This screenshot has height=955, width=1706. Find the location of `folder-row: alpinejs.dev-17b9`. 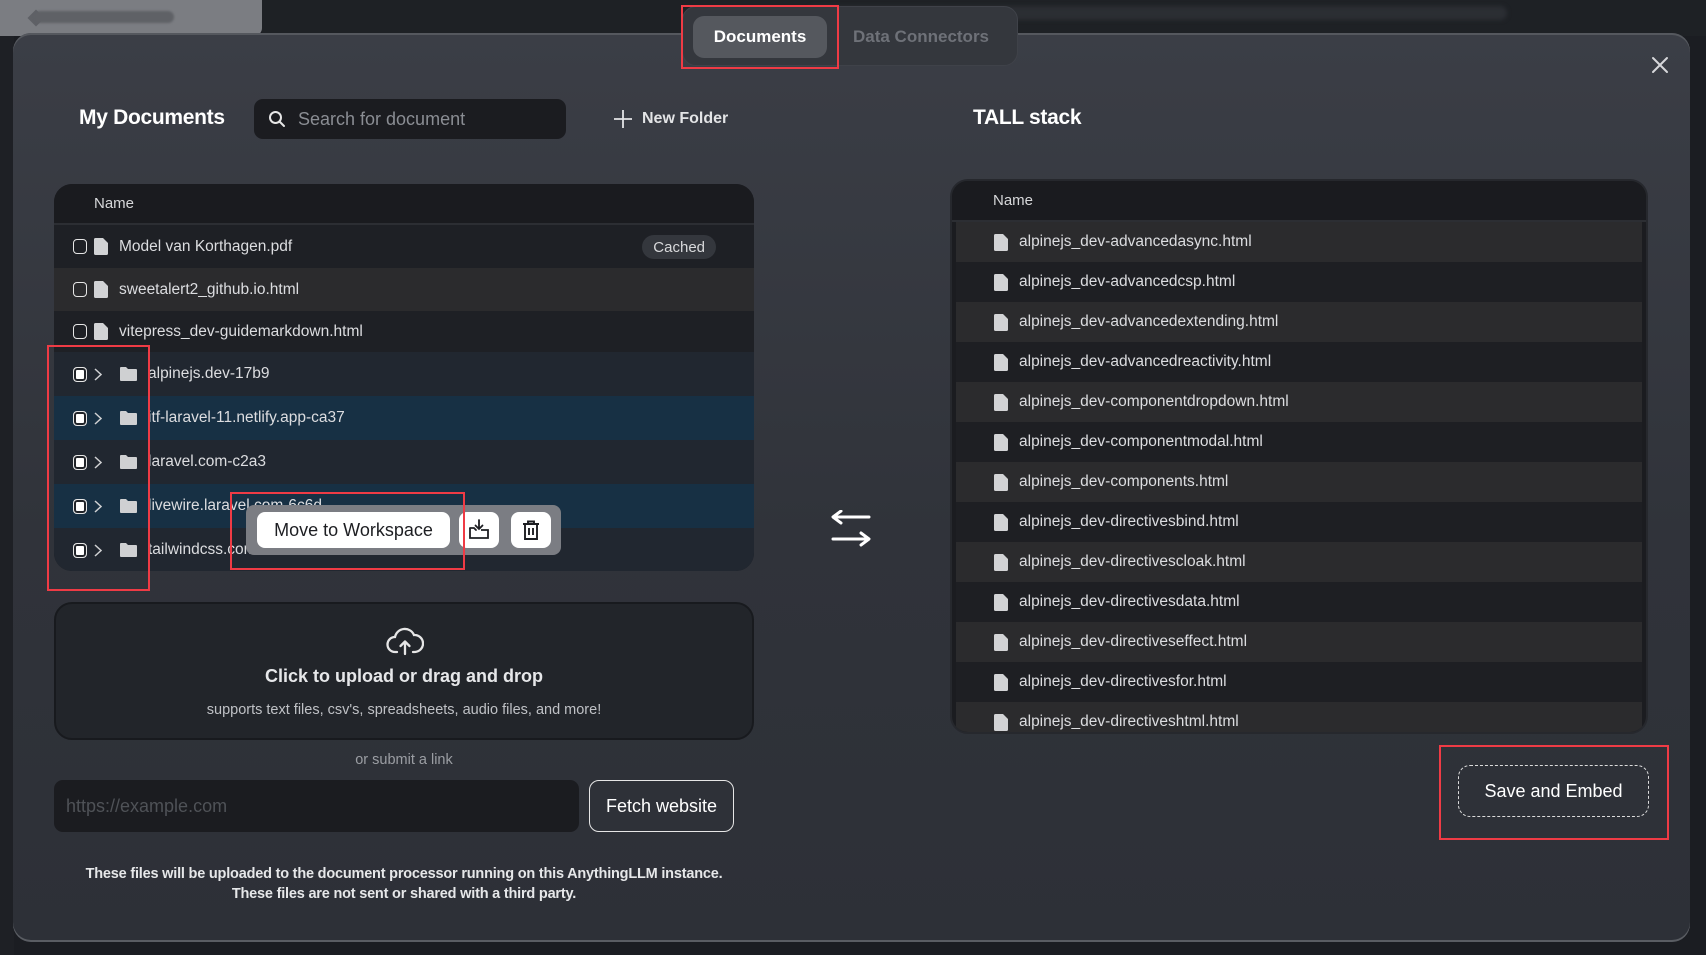

folder-row: alpinejs.dev-17b9 is located at coordinates (404, 374).